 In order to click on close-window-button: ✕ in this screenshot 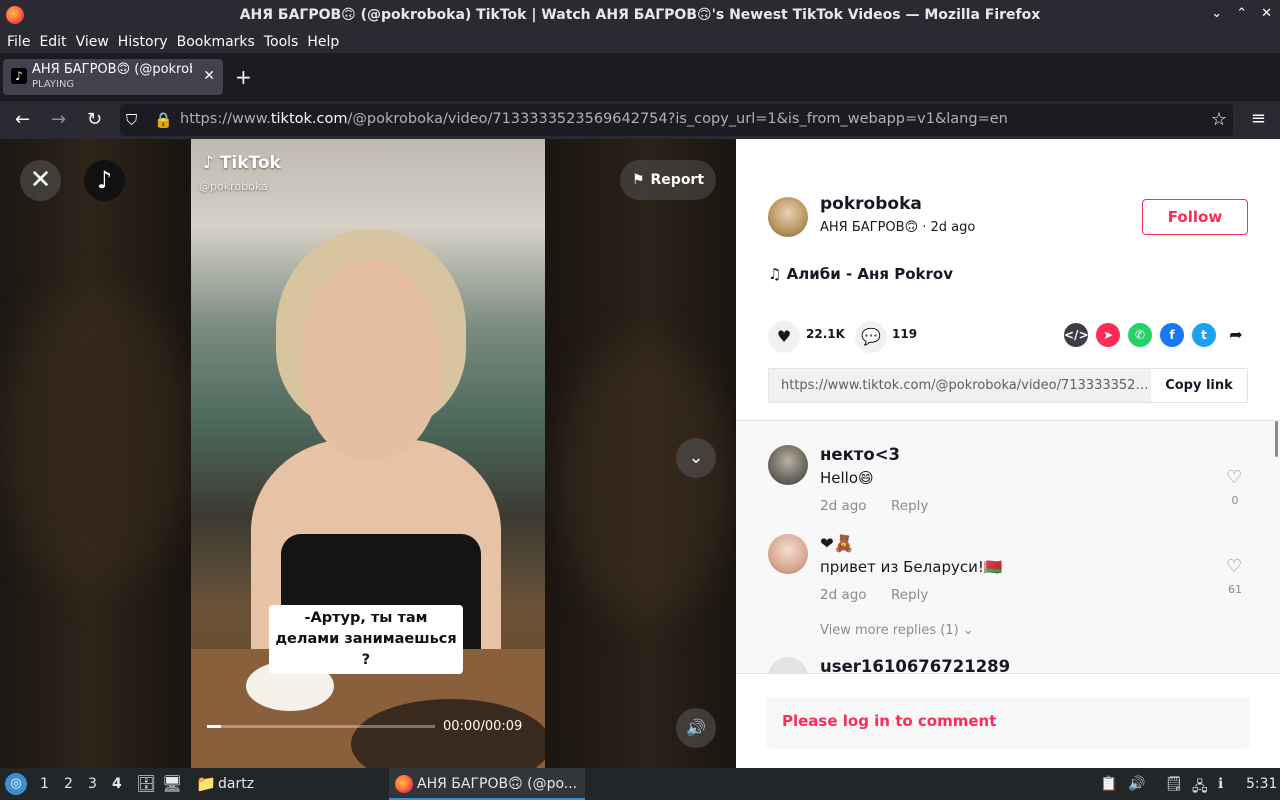, I will do `click(1266, 13)`.